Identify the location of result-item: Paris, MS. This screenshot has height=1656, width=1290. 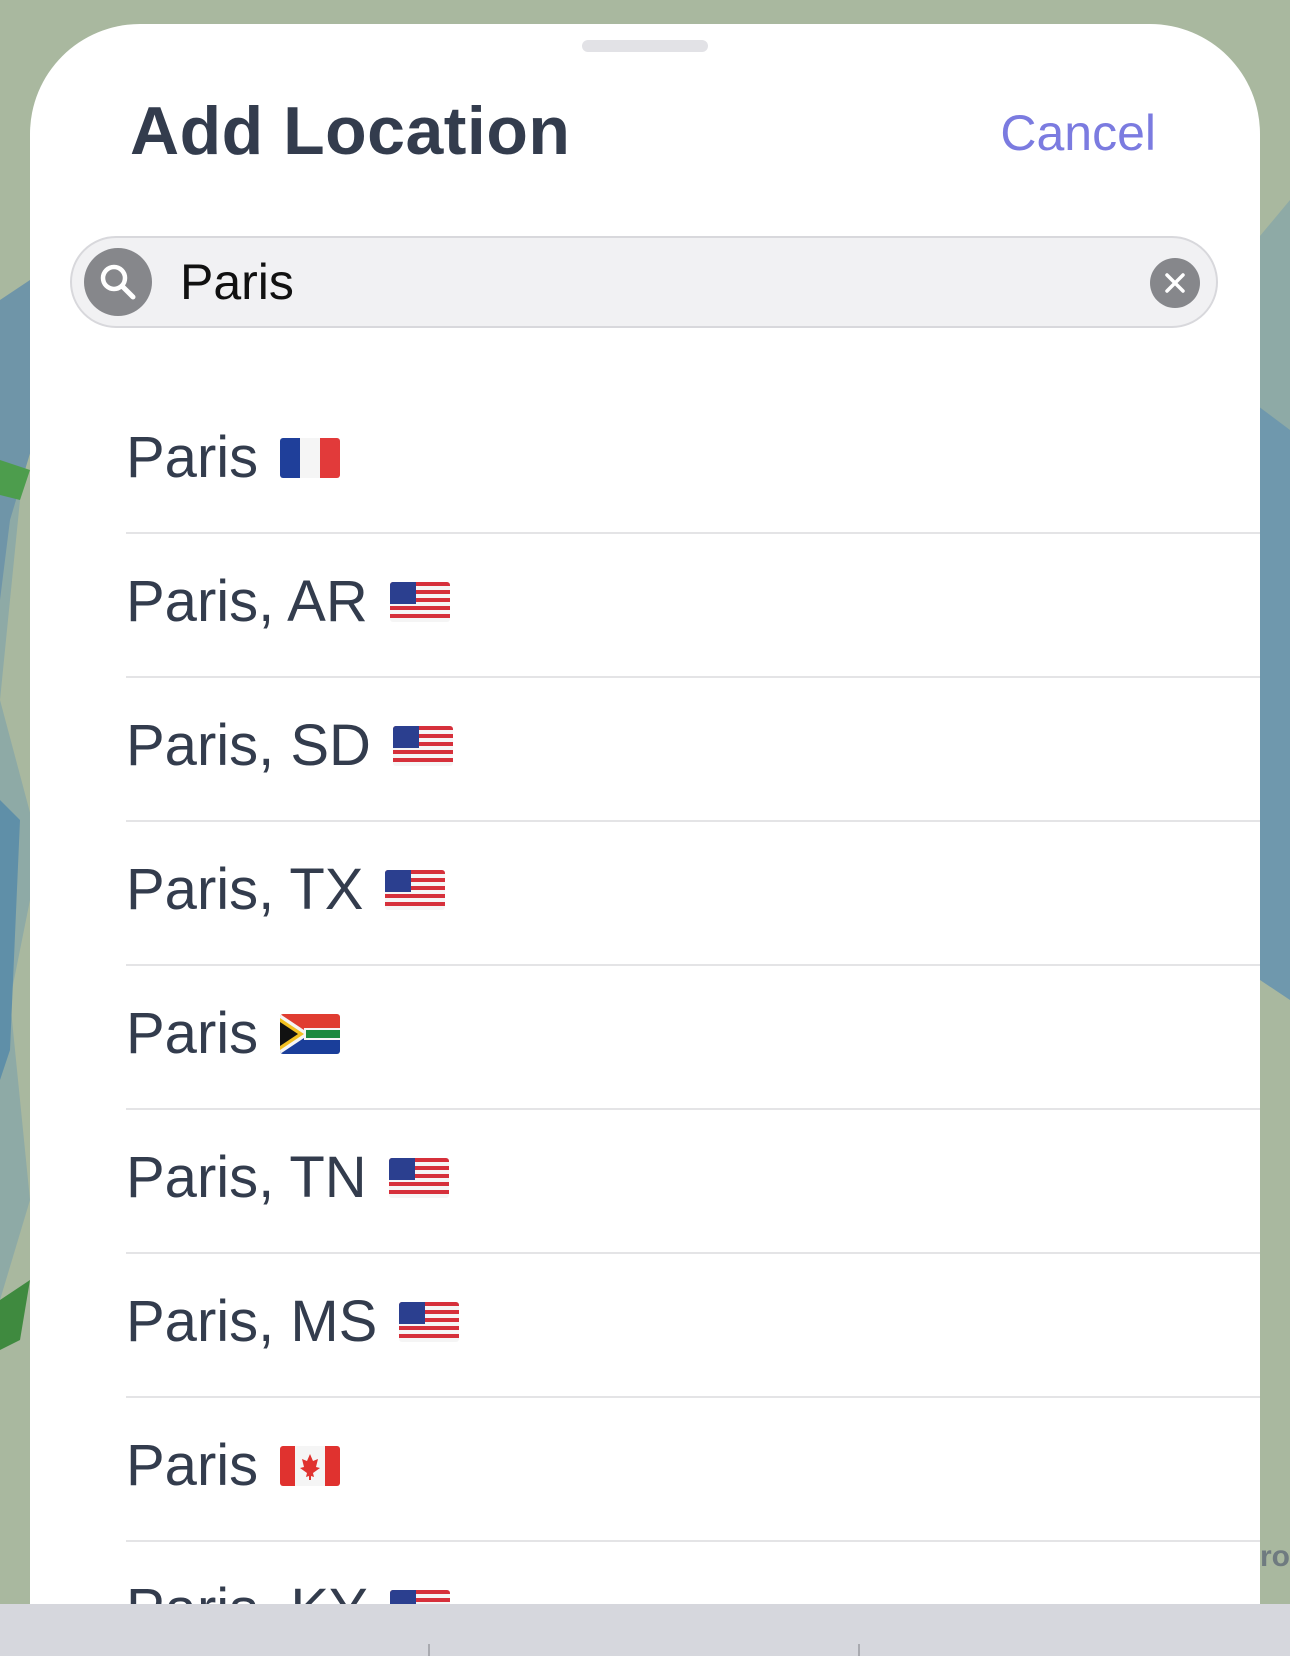
(293, 1321).